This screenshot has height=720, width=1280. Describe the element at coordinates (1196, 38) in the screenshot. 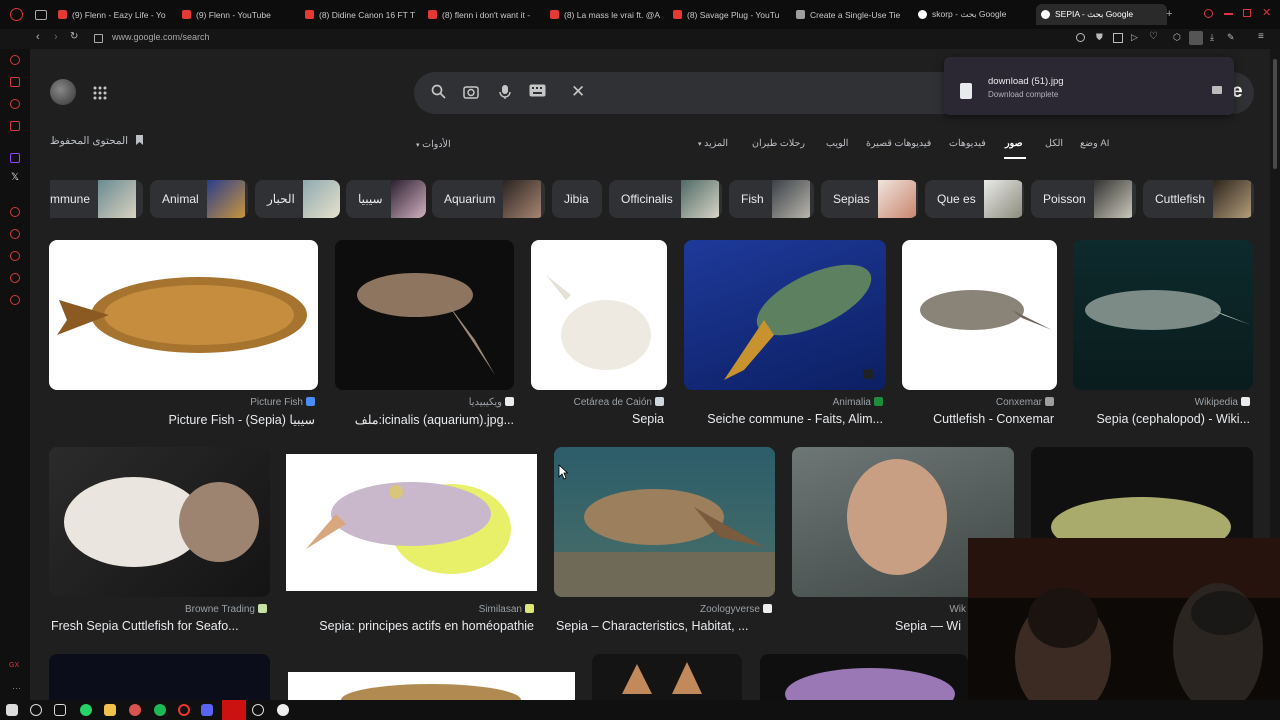

I see `extension-thumb-icon` at that location.